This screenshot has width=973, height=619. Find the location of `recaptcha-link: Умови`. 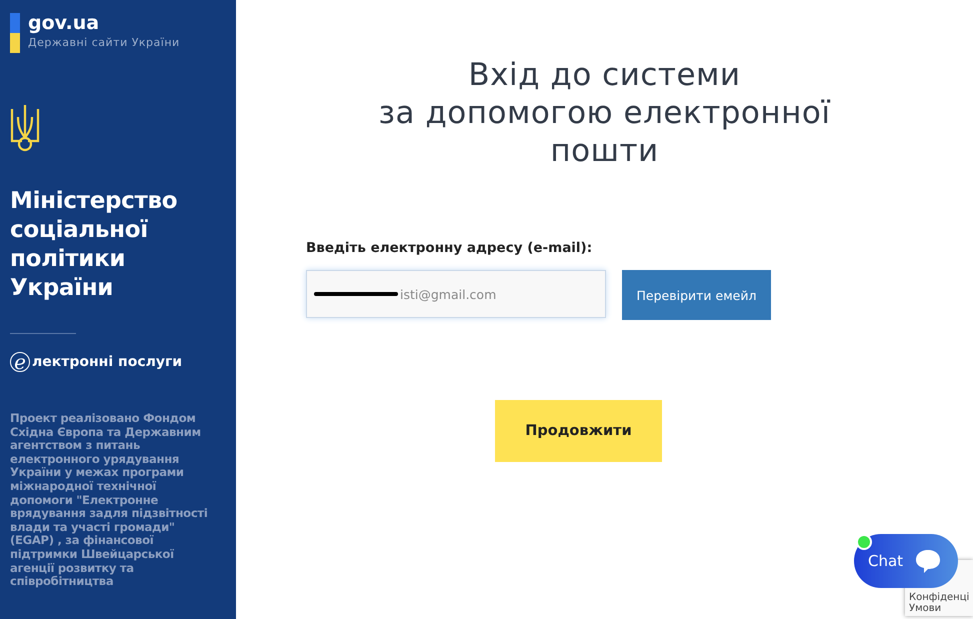

recaptcha-link: Умови is located at coordinates (941, 608).